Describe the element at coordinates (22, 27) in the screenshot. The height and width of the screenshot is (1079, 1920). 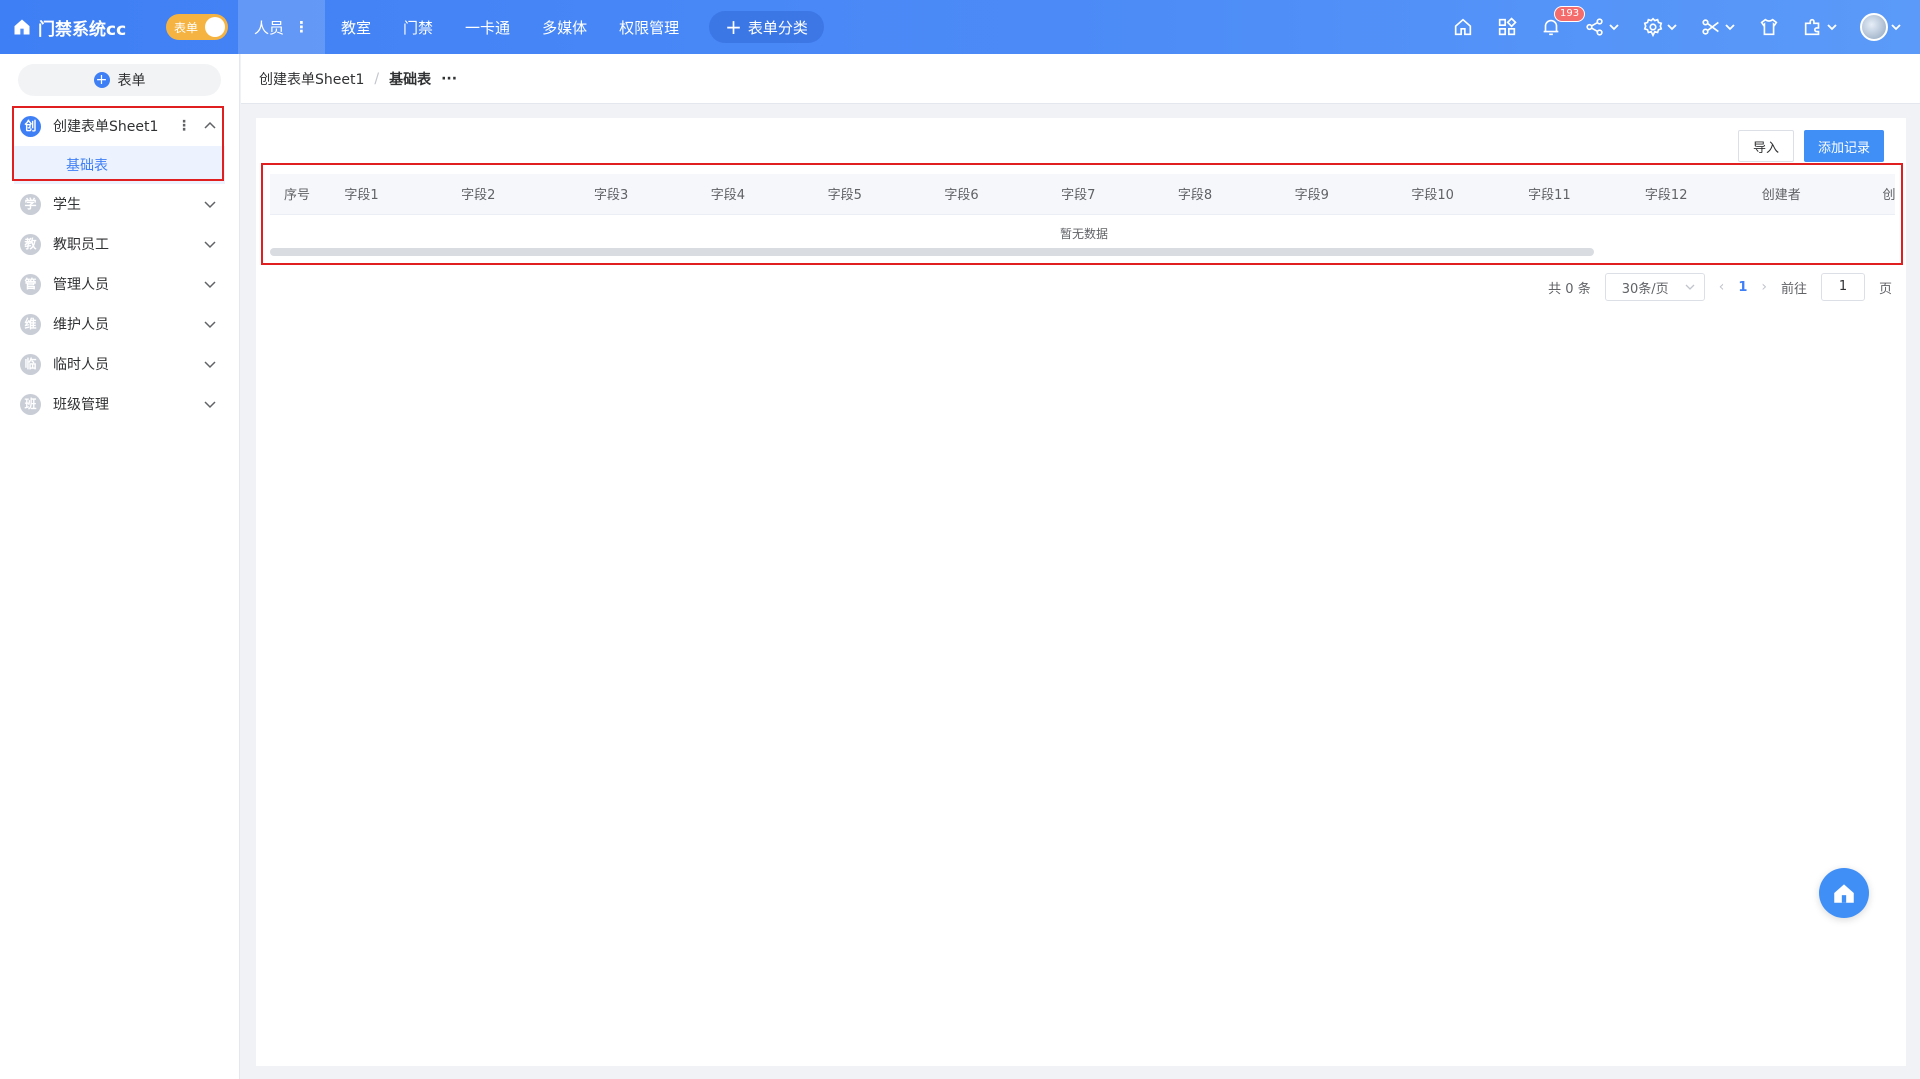
I see `home-logo-icon` at that location.